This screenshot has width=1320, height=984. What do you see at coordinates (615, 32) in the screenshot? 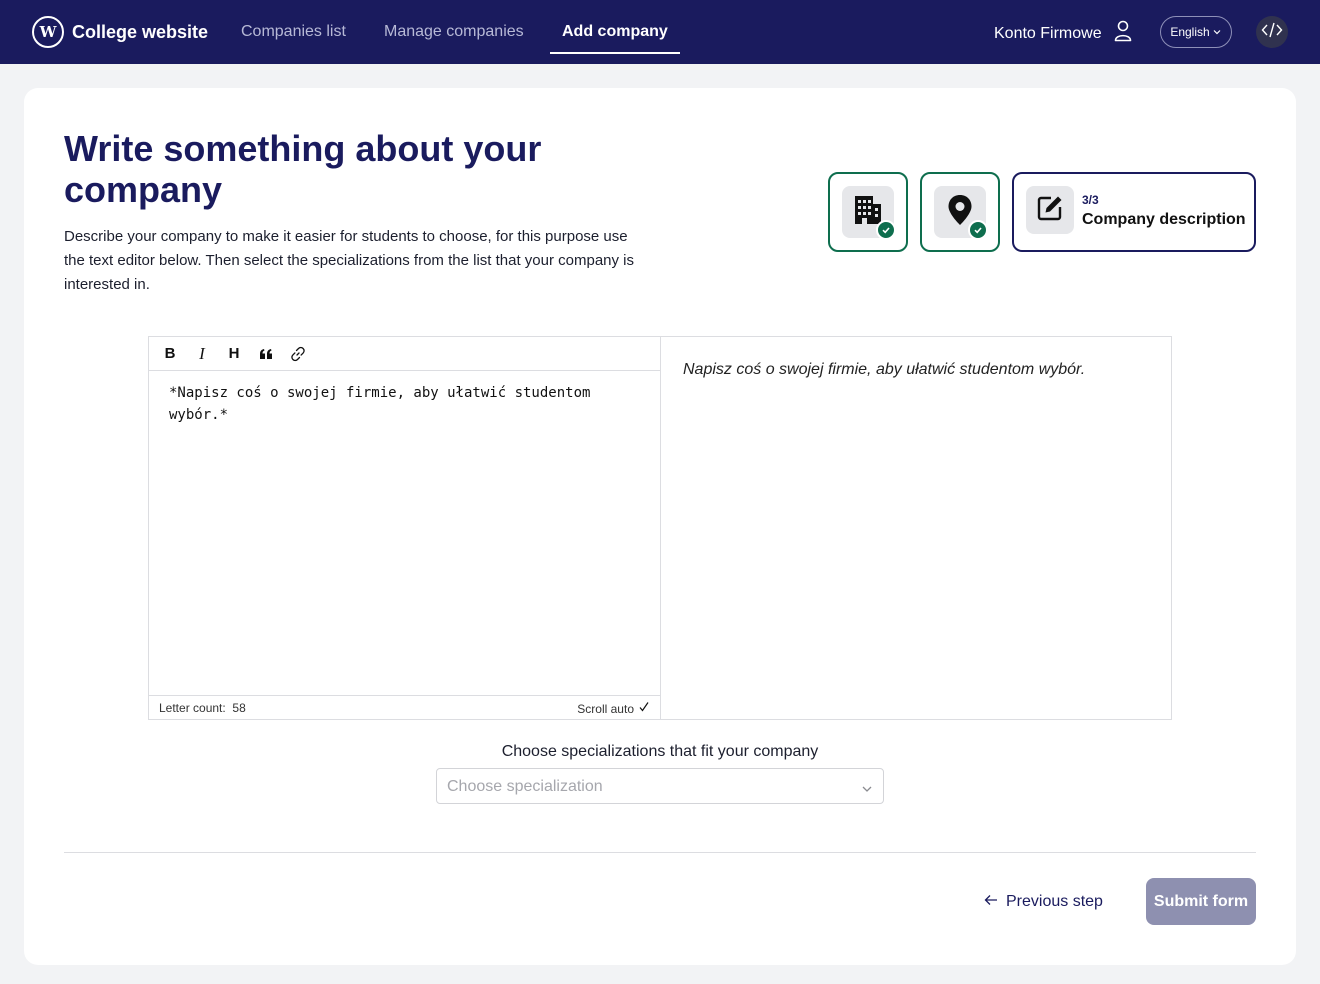
I see `nav-add-company: Add company` at bounding box center [615, 32].